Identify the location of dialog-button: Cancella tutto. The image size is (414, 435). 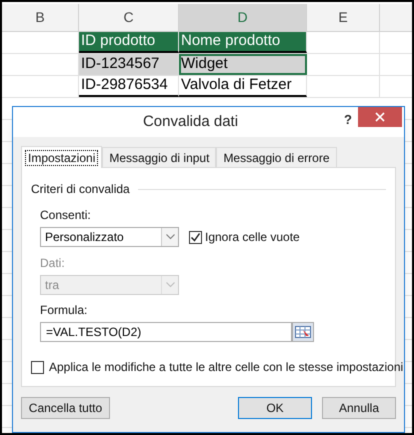
(65, 408).